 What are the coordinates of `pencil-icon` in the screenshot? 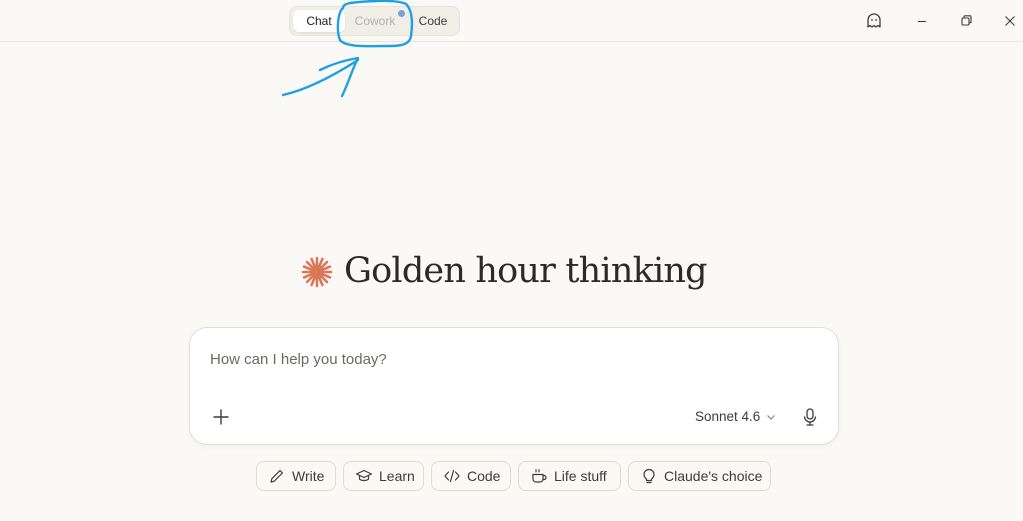 It's located at (276, 476).